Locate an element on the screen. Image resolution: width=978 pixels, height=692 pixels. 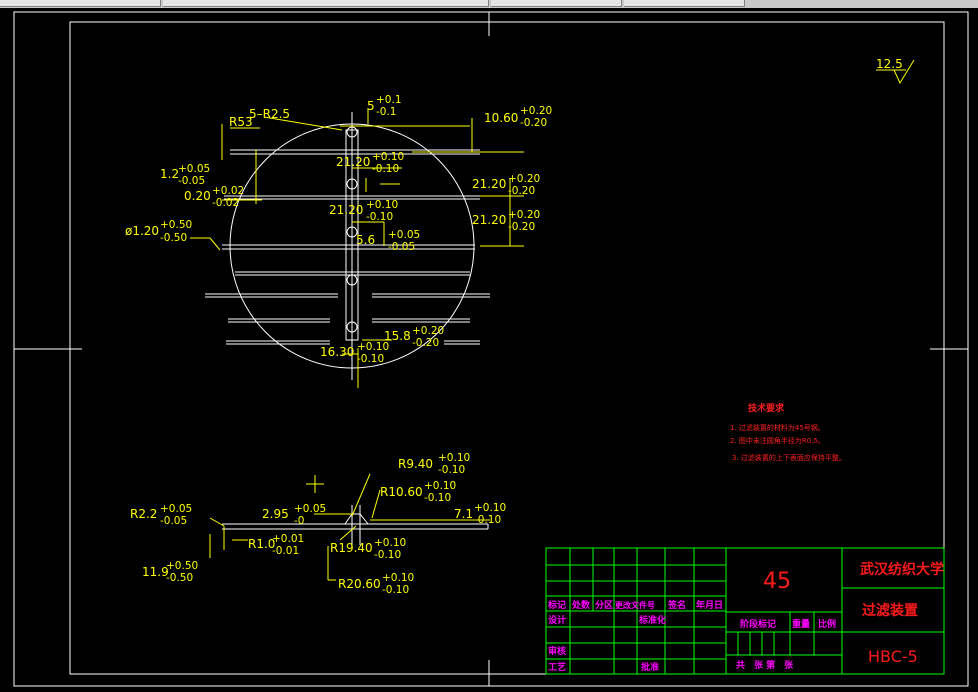
dim-dia-1-20-upper: +0.50 is located at coordinates (176, 225).